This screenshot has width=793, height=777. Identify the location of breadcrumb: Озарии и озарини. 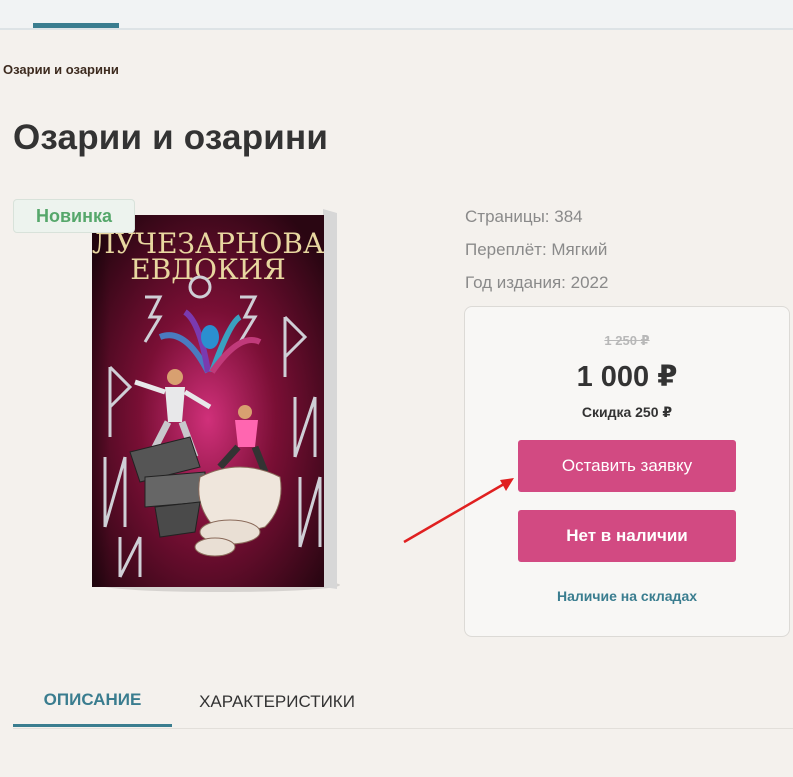
(61, 69).